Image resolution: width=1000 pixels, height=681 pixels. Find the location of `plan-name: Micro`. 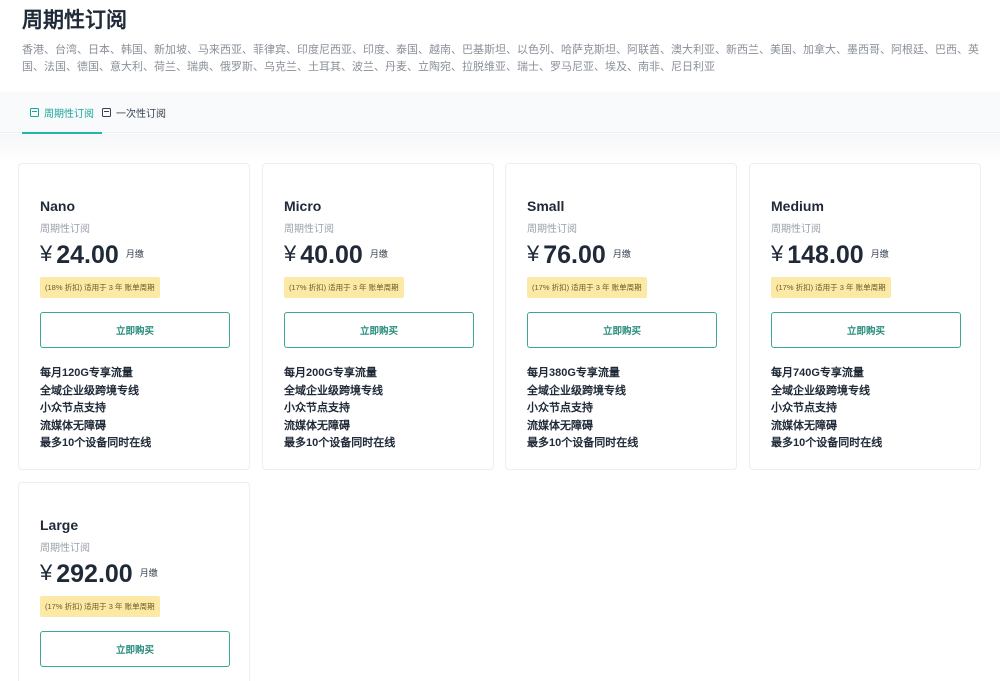

plan-name: Micro is located at coordinates (303, 206).